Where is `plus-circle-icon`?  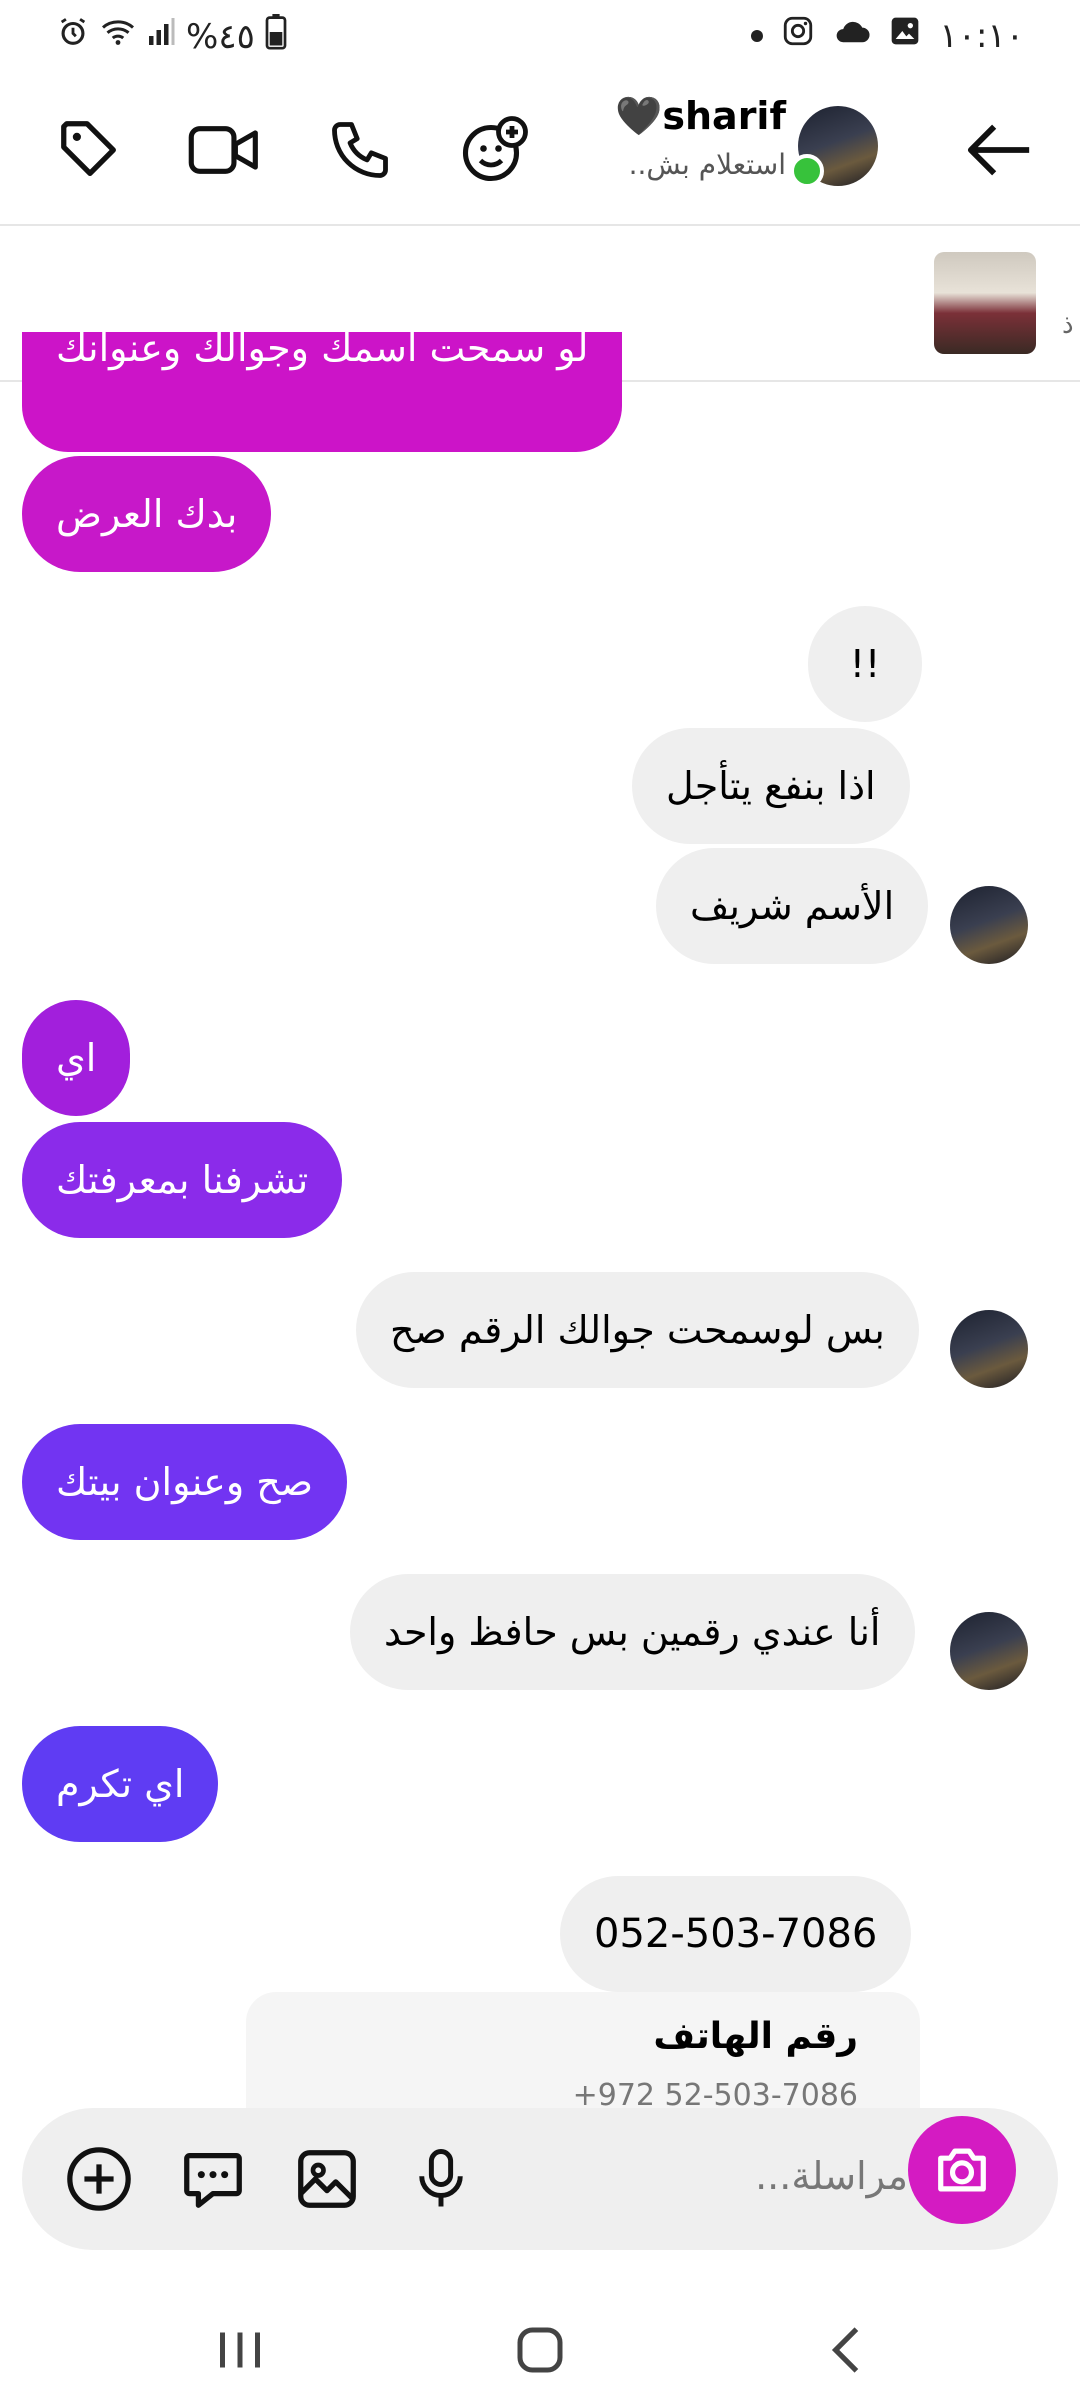 plus-circle-icon is located at coordinates (99, 2179).